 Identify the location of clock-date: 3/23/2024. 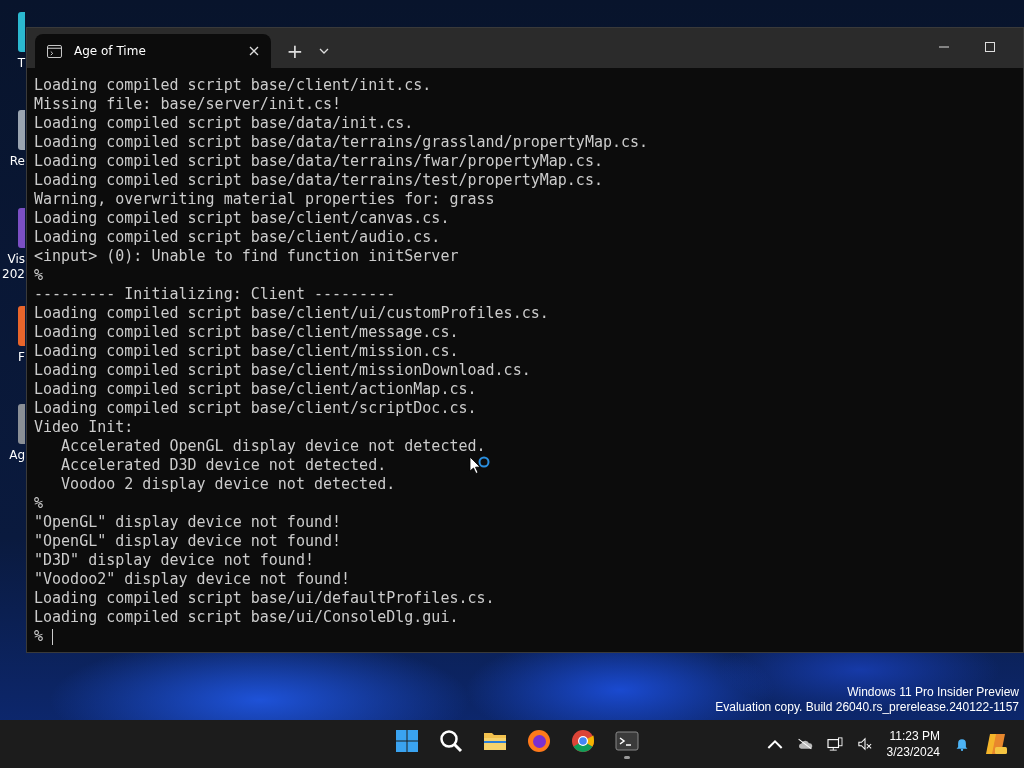
(913, 752).